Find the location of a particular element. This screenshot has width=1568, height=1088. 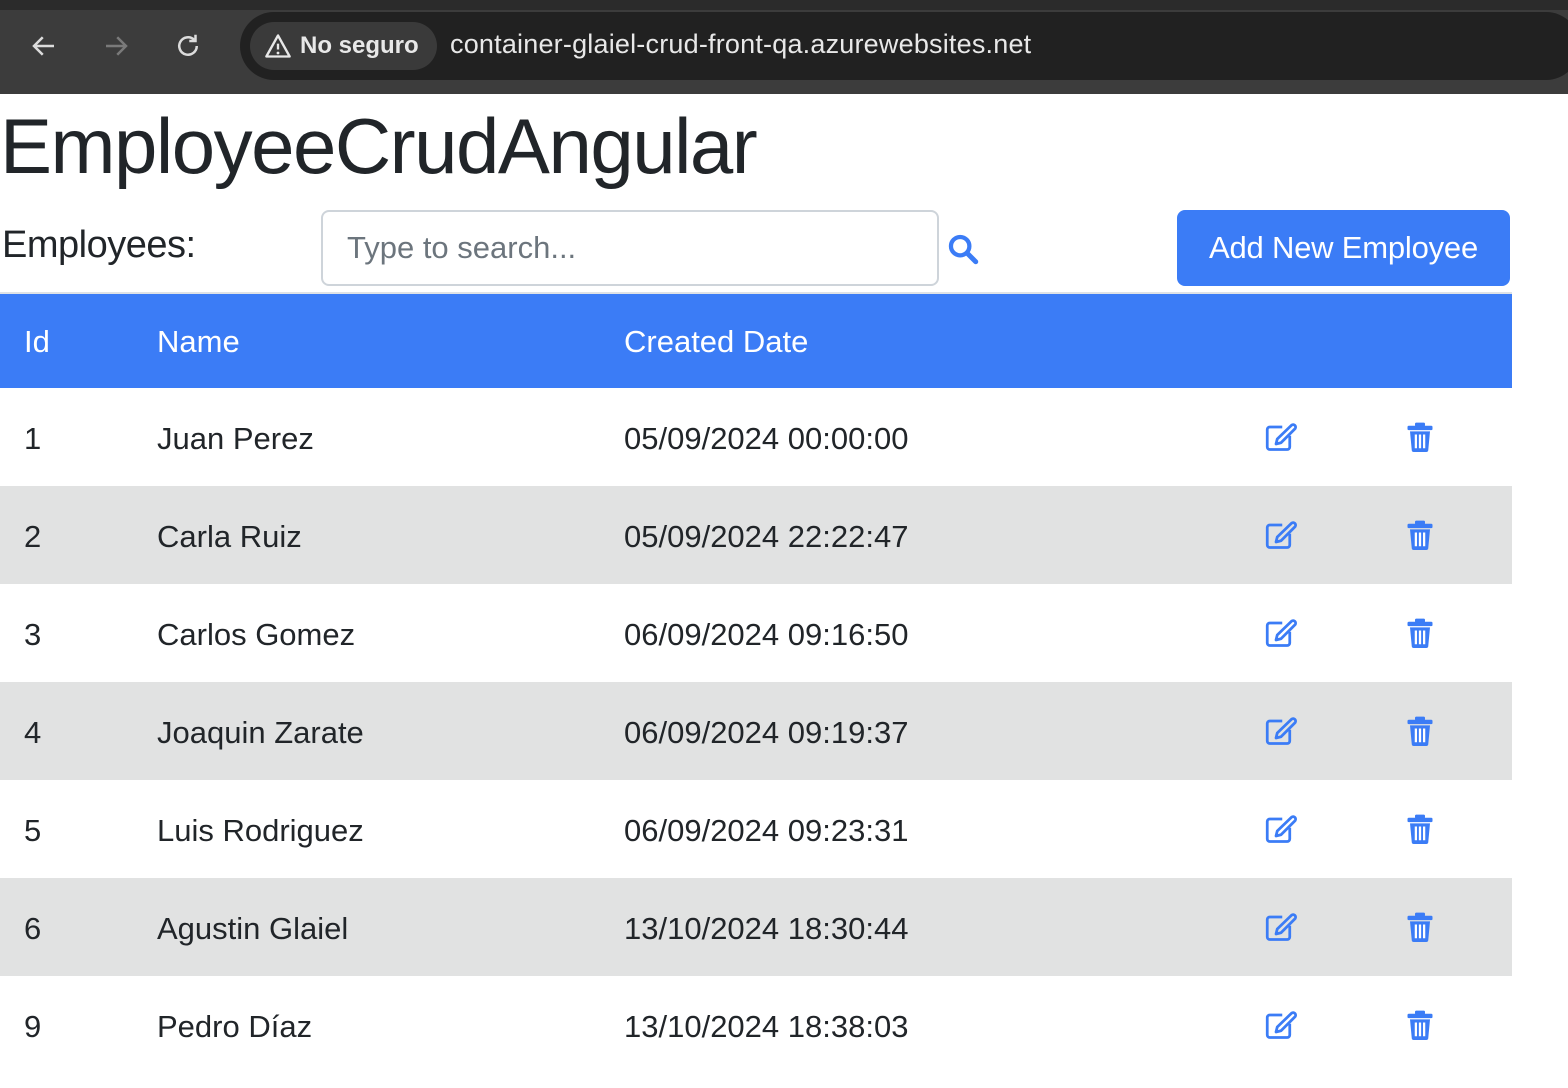

table-row: 6 Agustin Glaiel 13/10/2024 18:30:44 is located at coordinates (756, 927).